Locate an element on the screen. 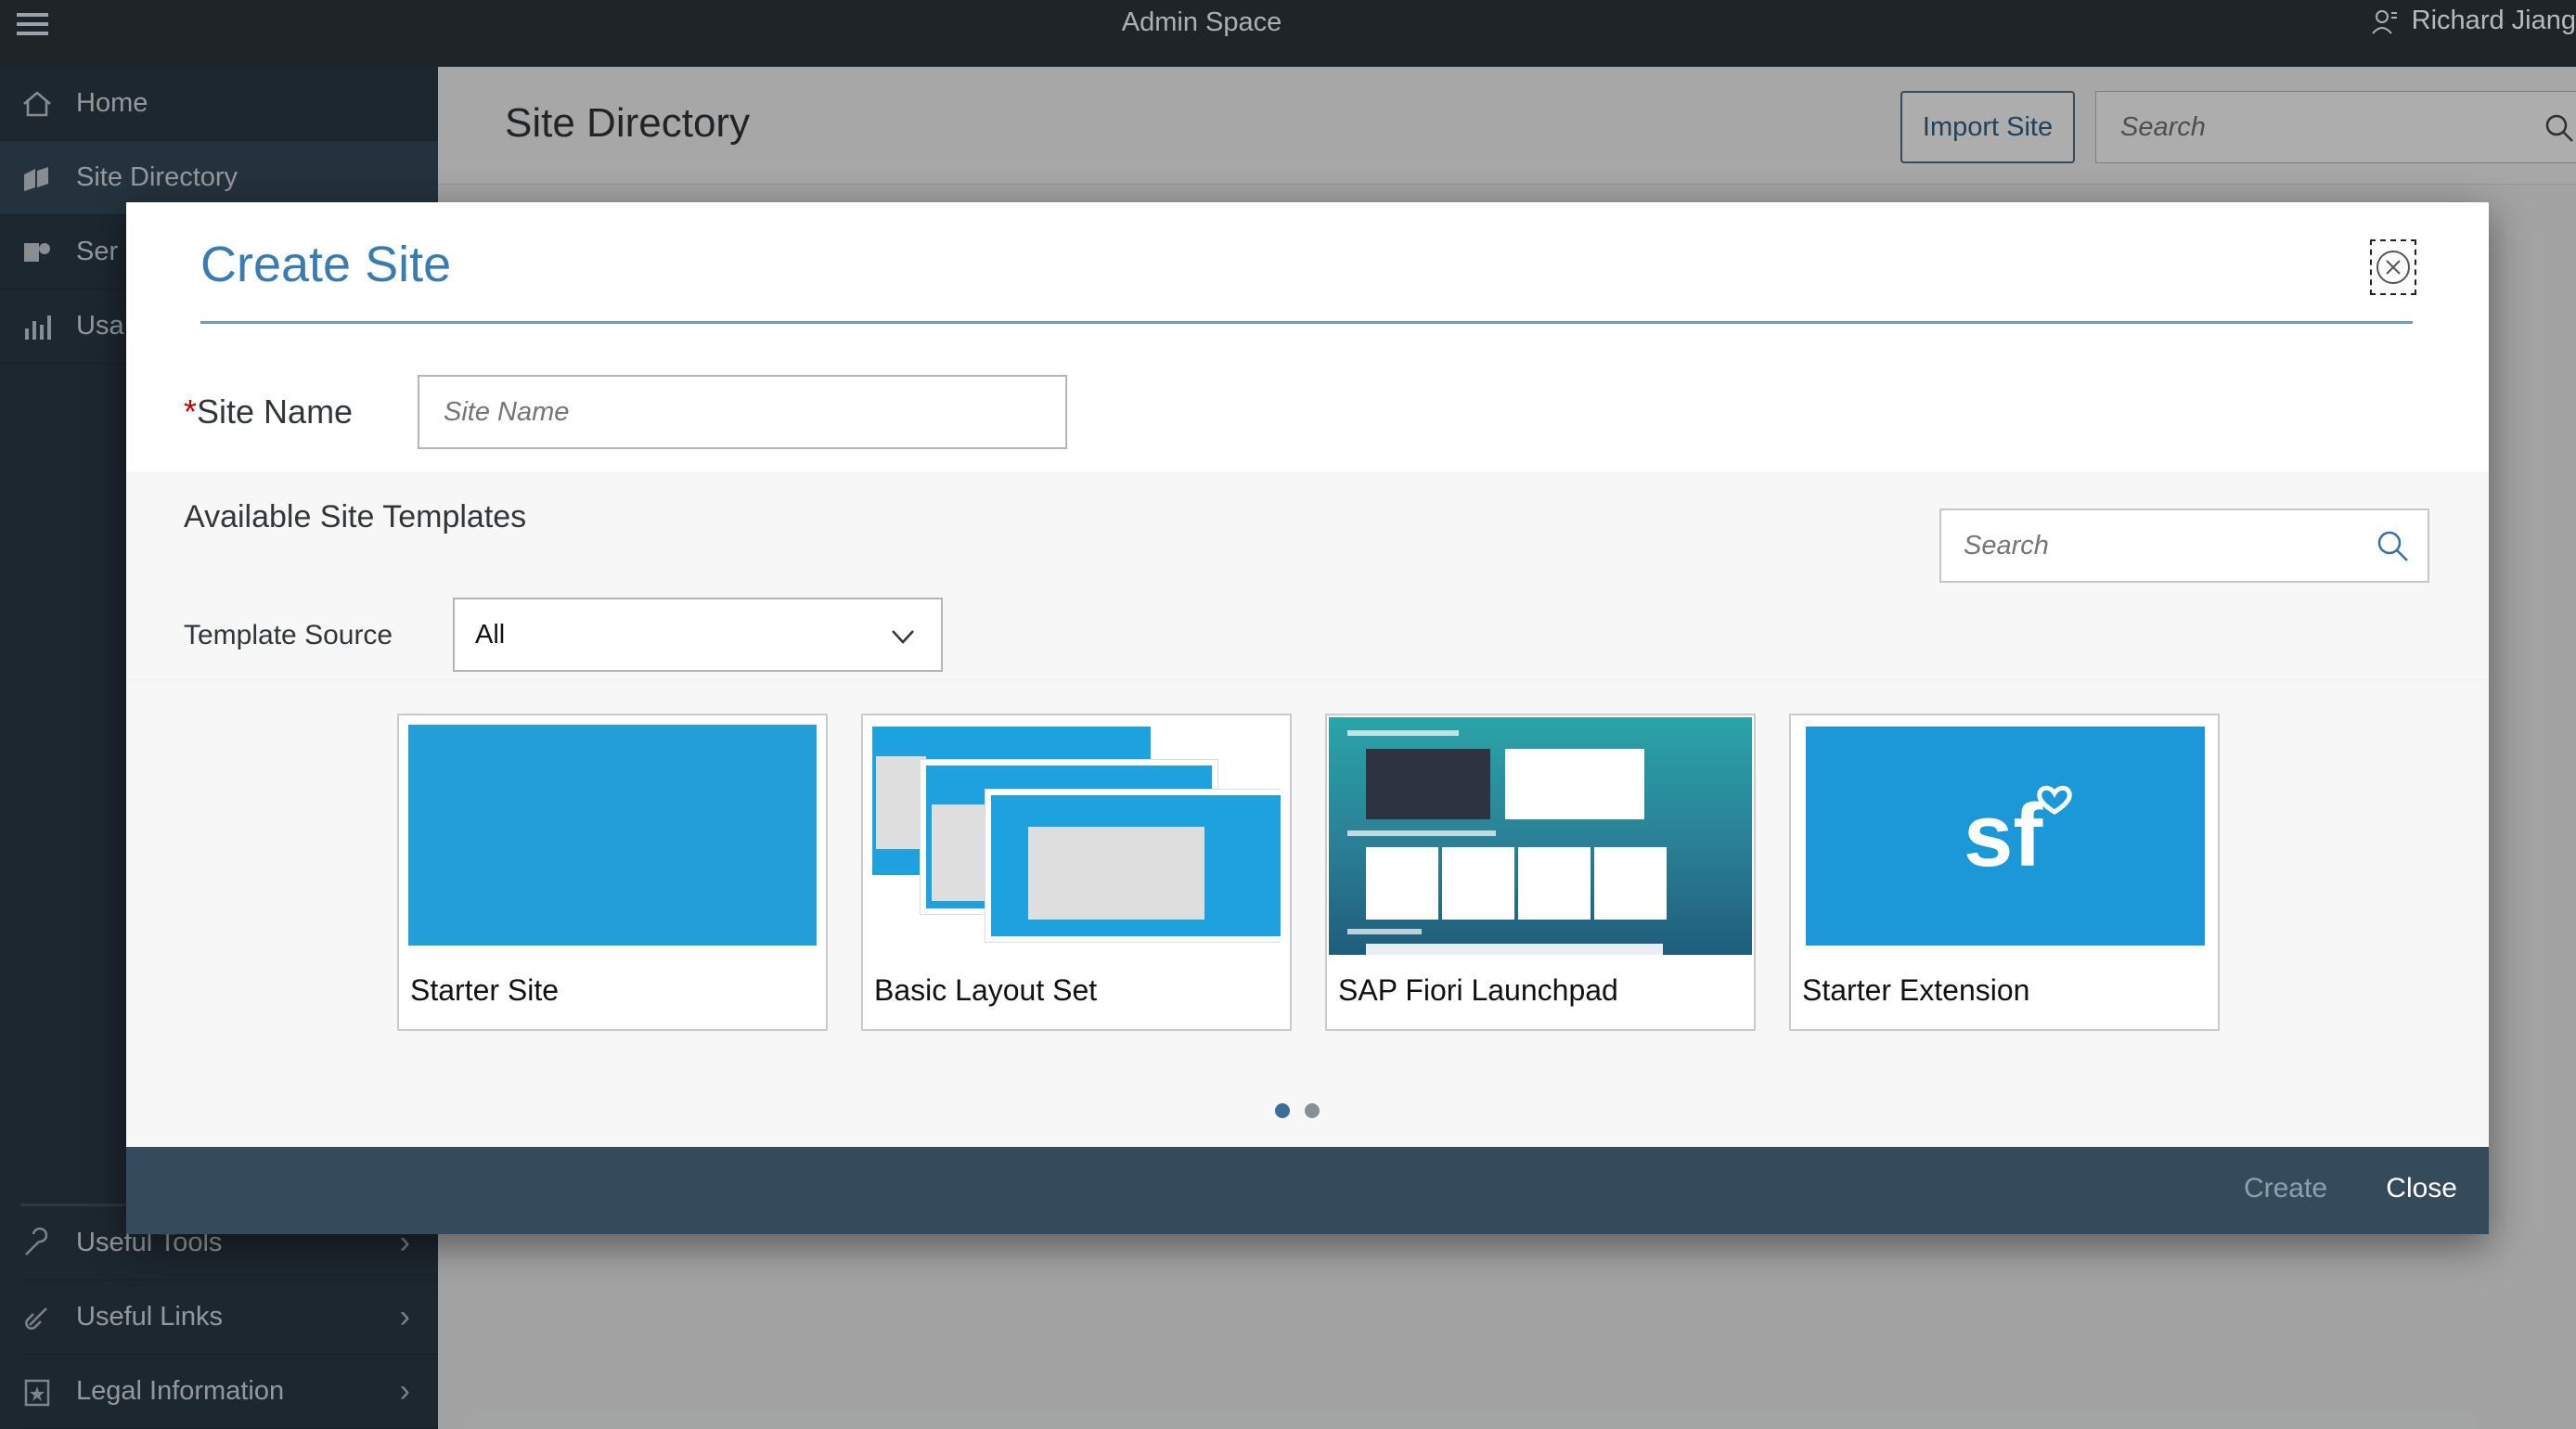 This screenshot has height=1429, width=2576. chevron-down-icon is located at coordinates (903, 637).